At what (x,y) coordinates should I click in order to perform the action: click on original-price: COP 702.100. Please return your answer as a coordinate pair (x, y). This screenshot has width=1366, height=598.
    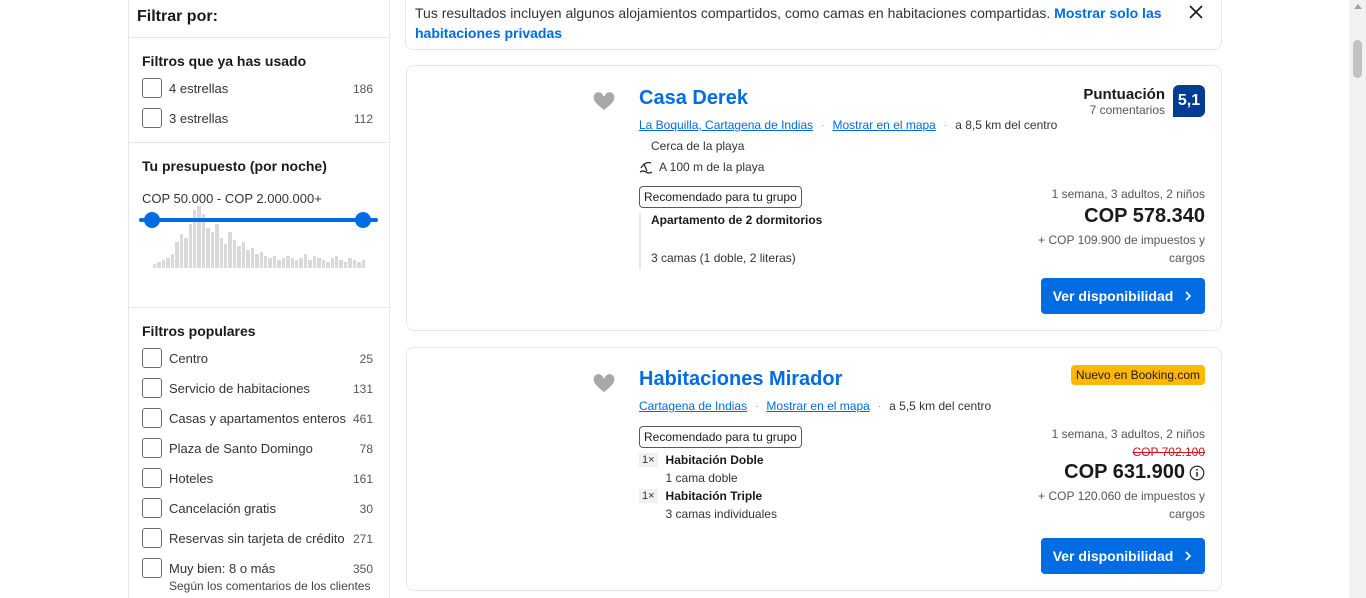
    Looking at the image, I should click on (1169, 452).